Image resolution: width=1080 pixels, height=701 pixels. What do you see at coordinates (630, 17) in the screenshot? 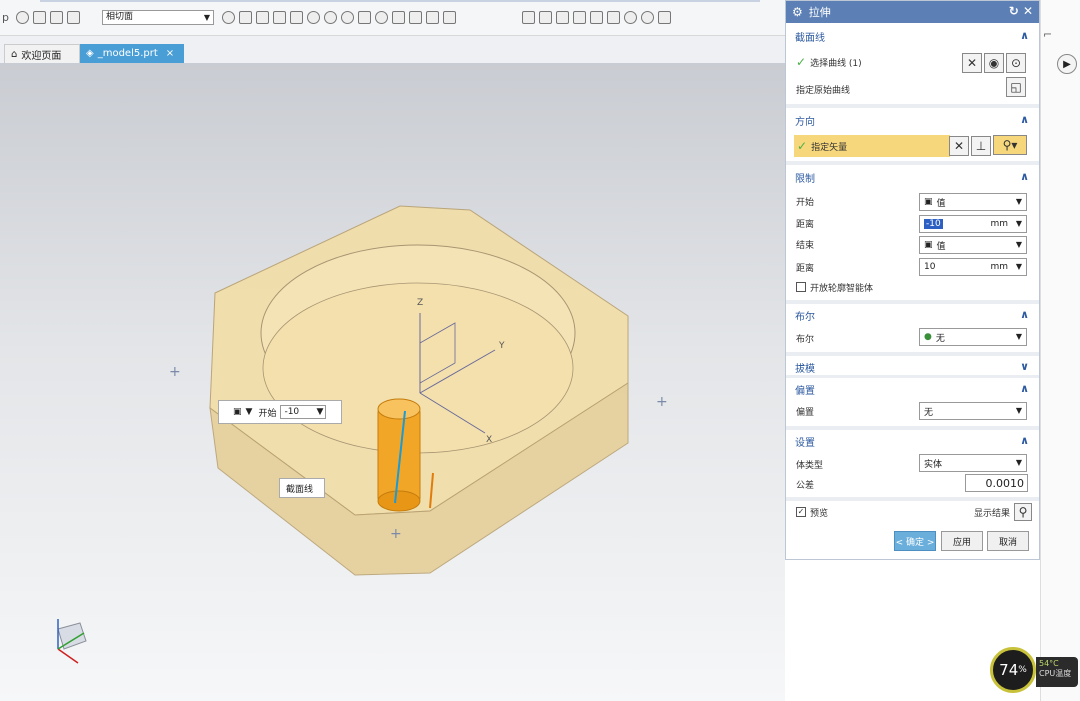
I see `render-icon` at bounding box center [630, 17].